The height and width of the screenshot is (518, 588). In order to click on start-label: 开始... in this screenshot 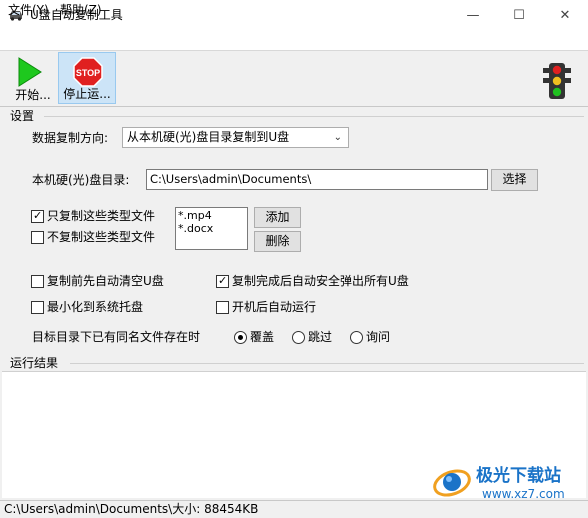, I will do `click(33, 95)`.